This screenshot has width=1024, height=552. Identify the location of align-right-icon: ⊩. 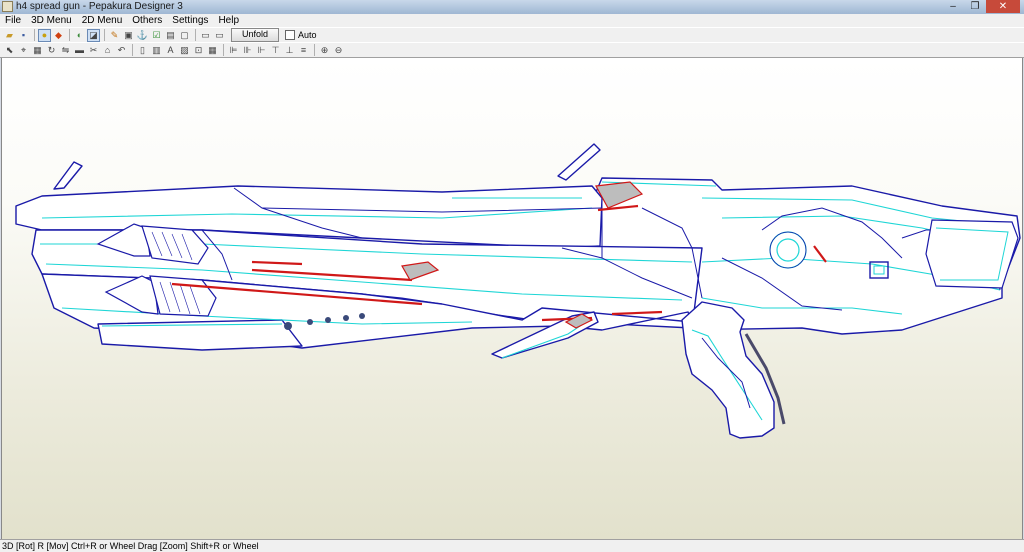
(261, 50).